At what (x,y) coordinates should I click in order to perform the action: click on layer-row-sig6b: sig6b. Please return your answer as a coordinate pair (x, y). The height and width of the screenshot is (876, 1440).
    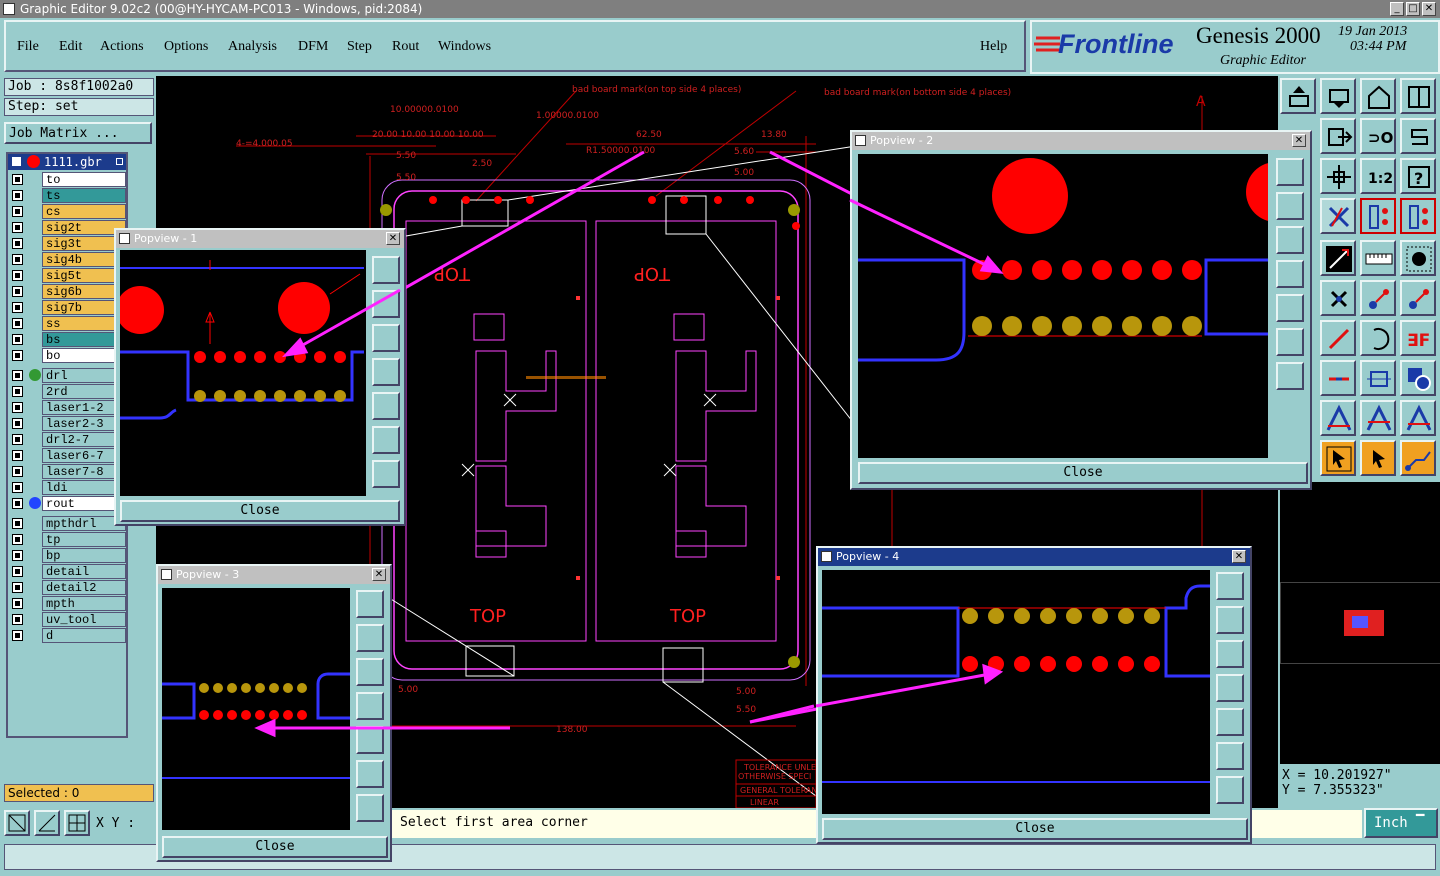
    Looking at the image, I should click on (67, 291).